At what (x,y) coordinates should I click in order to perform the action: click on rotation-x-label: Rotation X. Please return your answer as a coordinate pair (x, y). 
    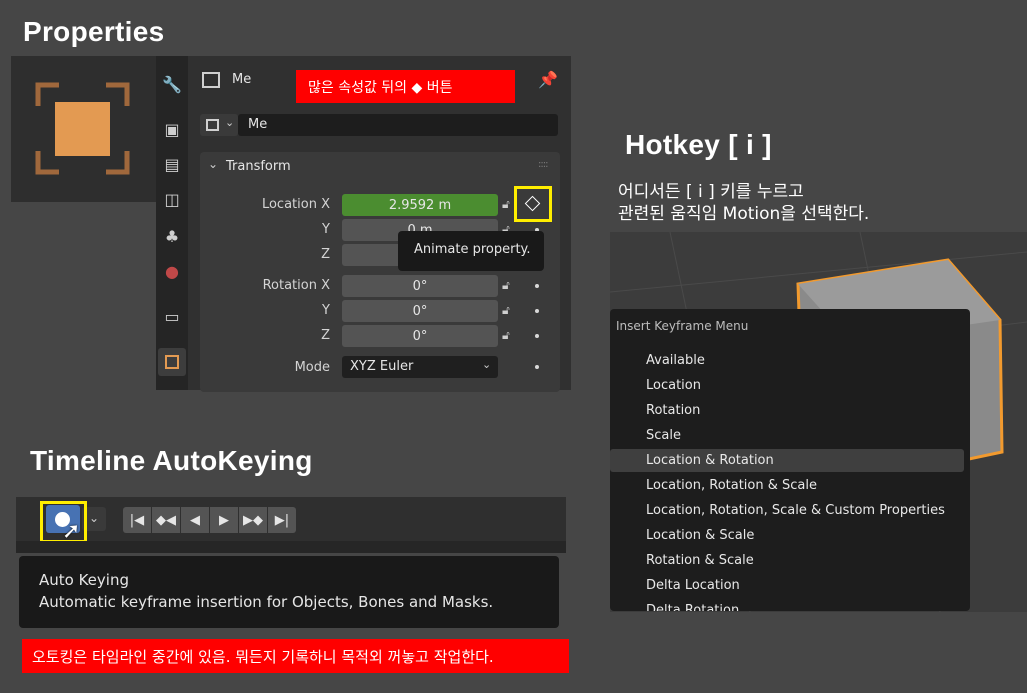
    Looking at the image, I should click on (296, 285).